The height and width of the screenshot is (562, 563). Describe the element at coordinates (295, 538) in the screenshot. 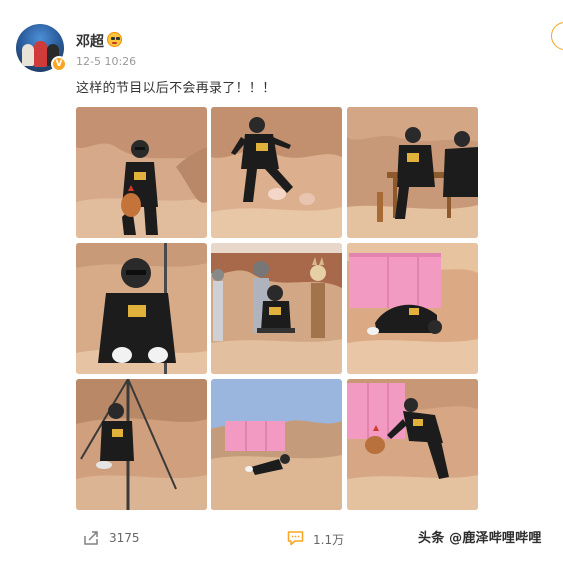

I see `comment-icon` at that location.